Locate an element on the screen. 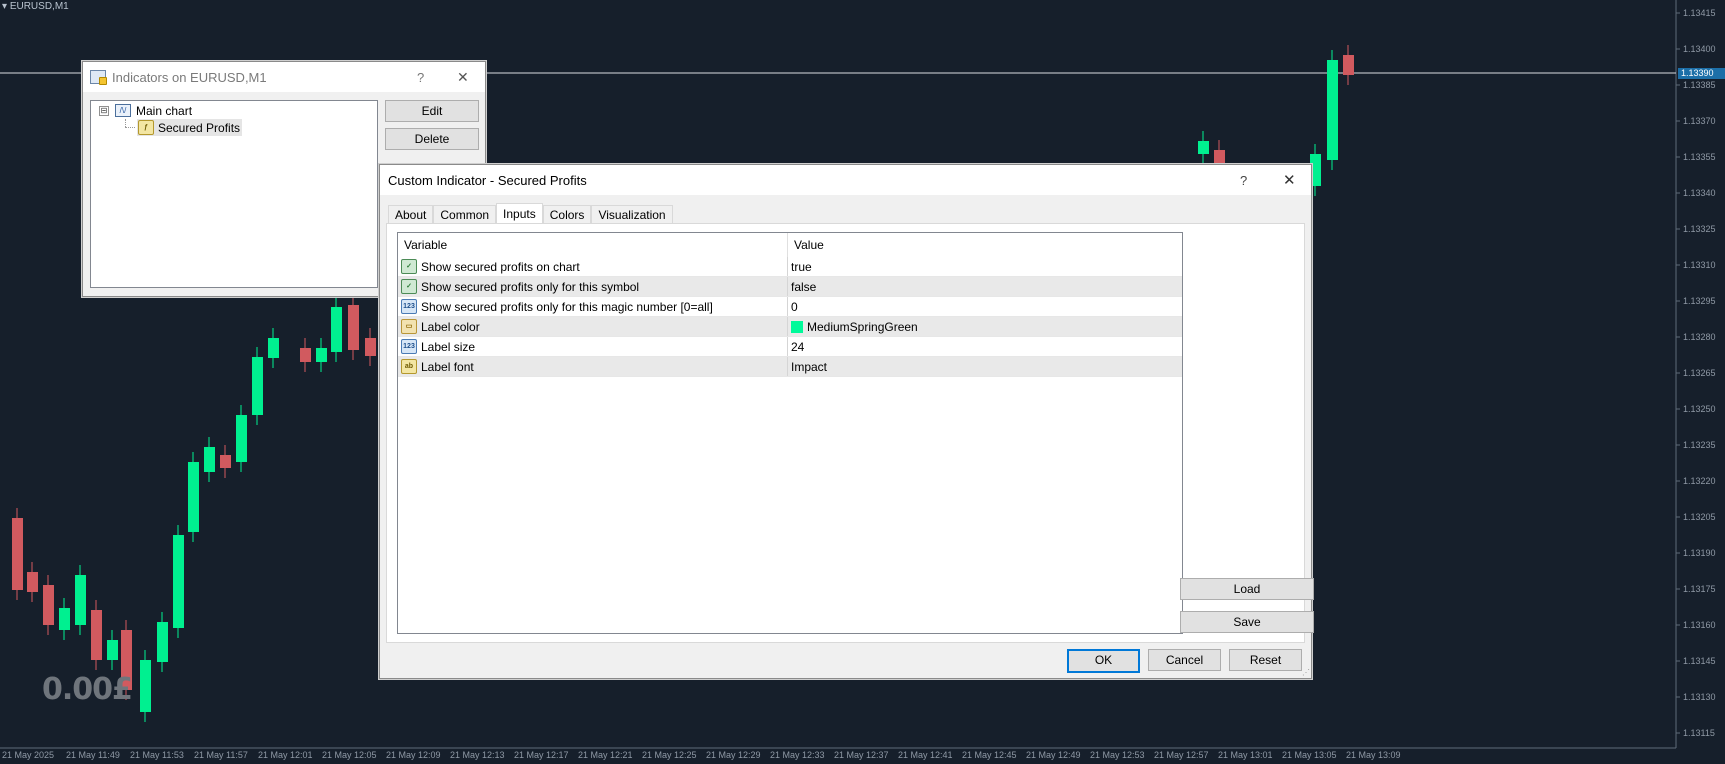 The image size is (1725, 764). price-tick-label: 1.13145 is located at coordinates (1699, 661).